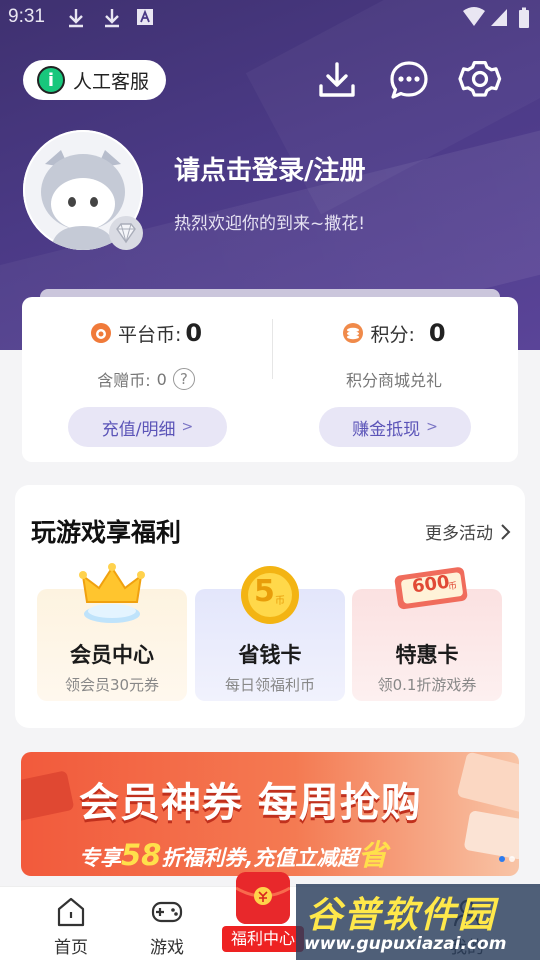 Image resolution: width=540 pixels, height=960 pixels. What do you see at coordinates (437, 333) in the screenshot?
I see `points-value: 0` at bounding box center [437, 333].